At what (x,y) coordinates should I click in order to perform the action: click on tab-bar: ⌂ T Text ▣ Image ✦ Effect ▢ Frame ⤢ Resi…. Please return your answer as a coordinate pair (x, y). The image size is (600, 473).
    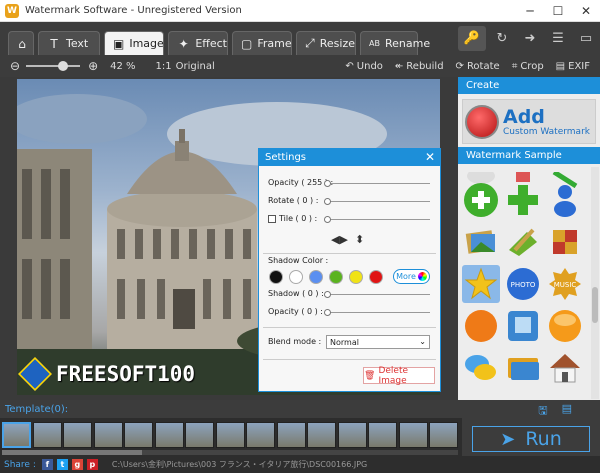
    Looking at the image, I should click on (300, 38).